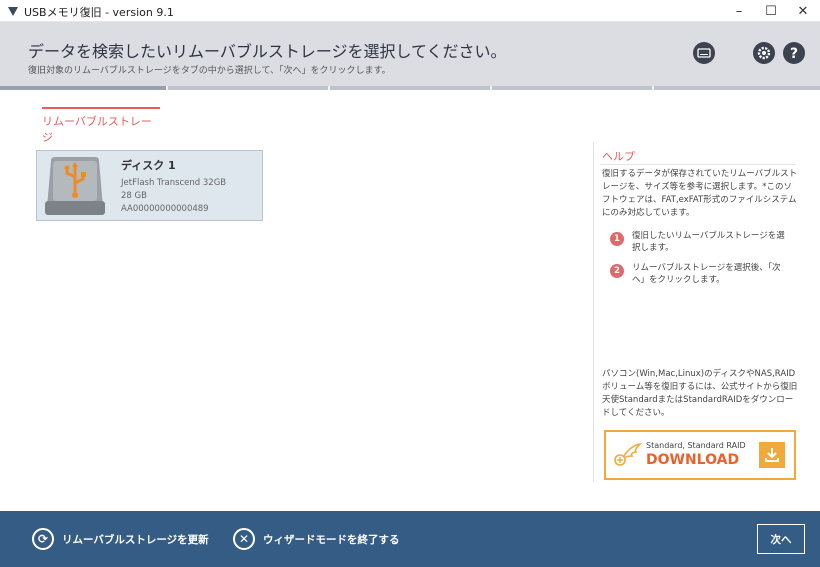  Describe the element at coordinates (410, 539) in the screenshot. I see `footer-bar: ⟳ リムーバブルストレージを更新 ✕ ウィザードモードを終了する 次へ` at that location.